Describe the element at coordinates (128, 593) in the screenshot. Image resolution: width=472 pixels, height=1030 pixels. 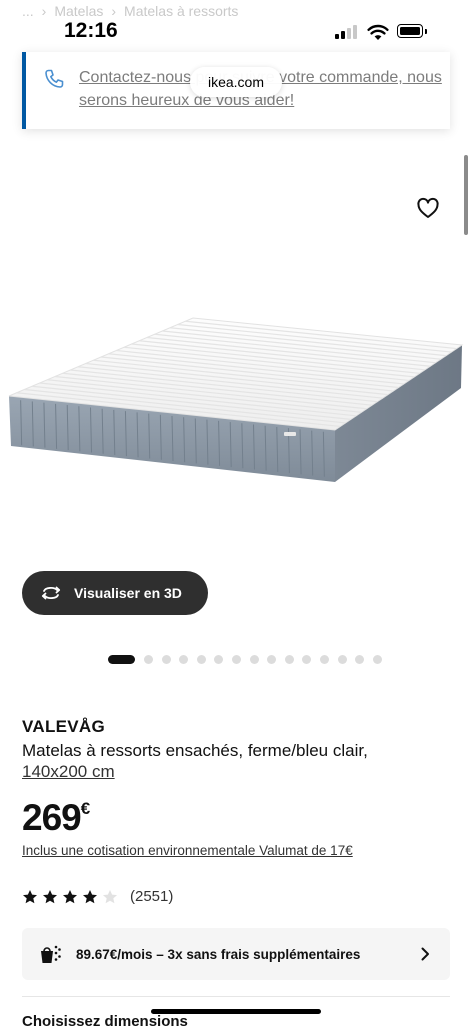
I see `view-3d-label: Visualiser en 3D` at that location.